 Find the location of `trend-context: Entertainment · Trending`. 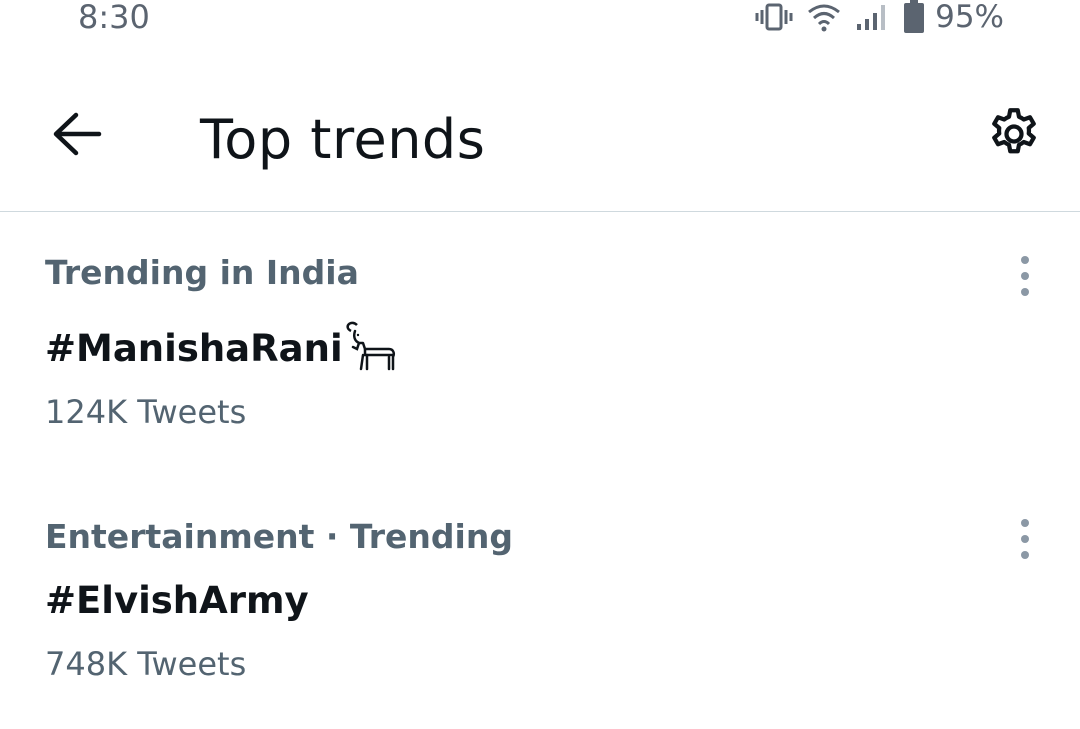

trend-context: Entertainment · Trending is located at coordinates (279, 536).